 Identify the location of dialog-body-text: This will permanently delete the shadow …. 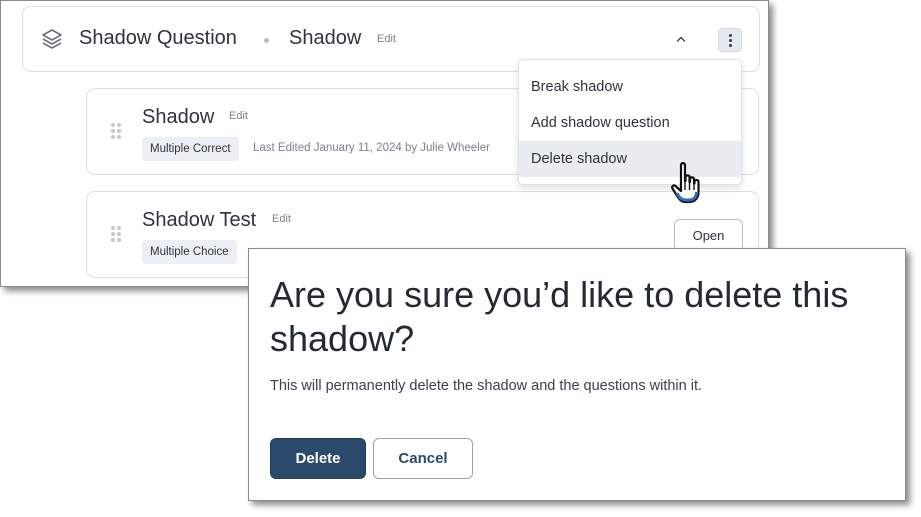
(486, 386).